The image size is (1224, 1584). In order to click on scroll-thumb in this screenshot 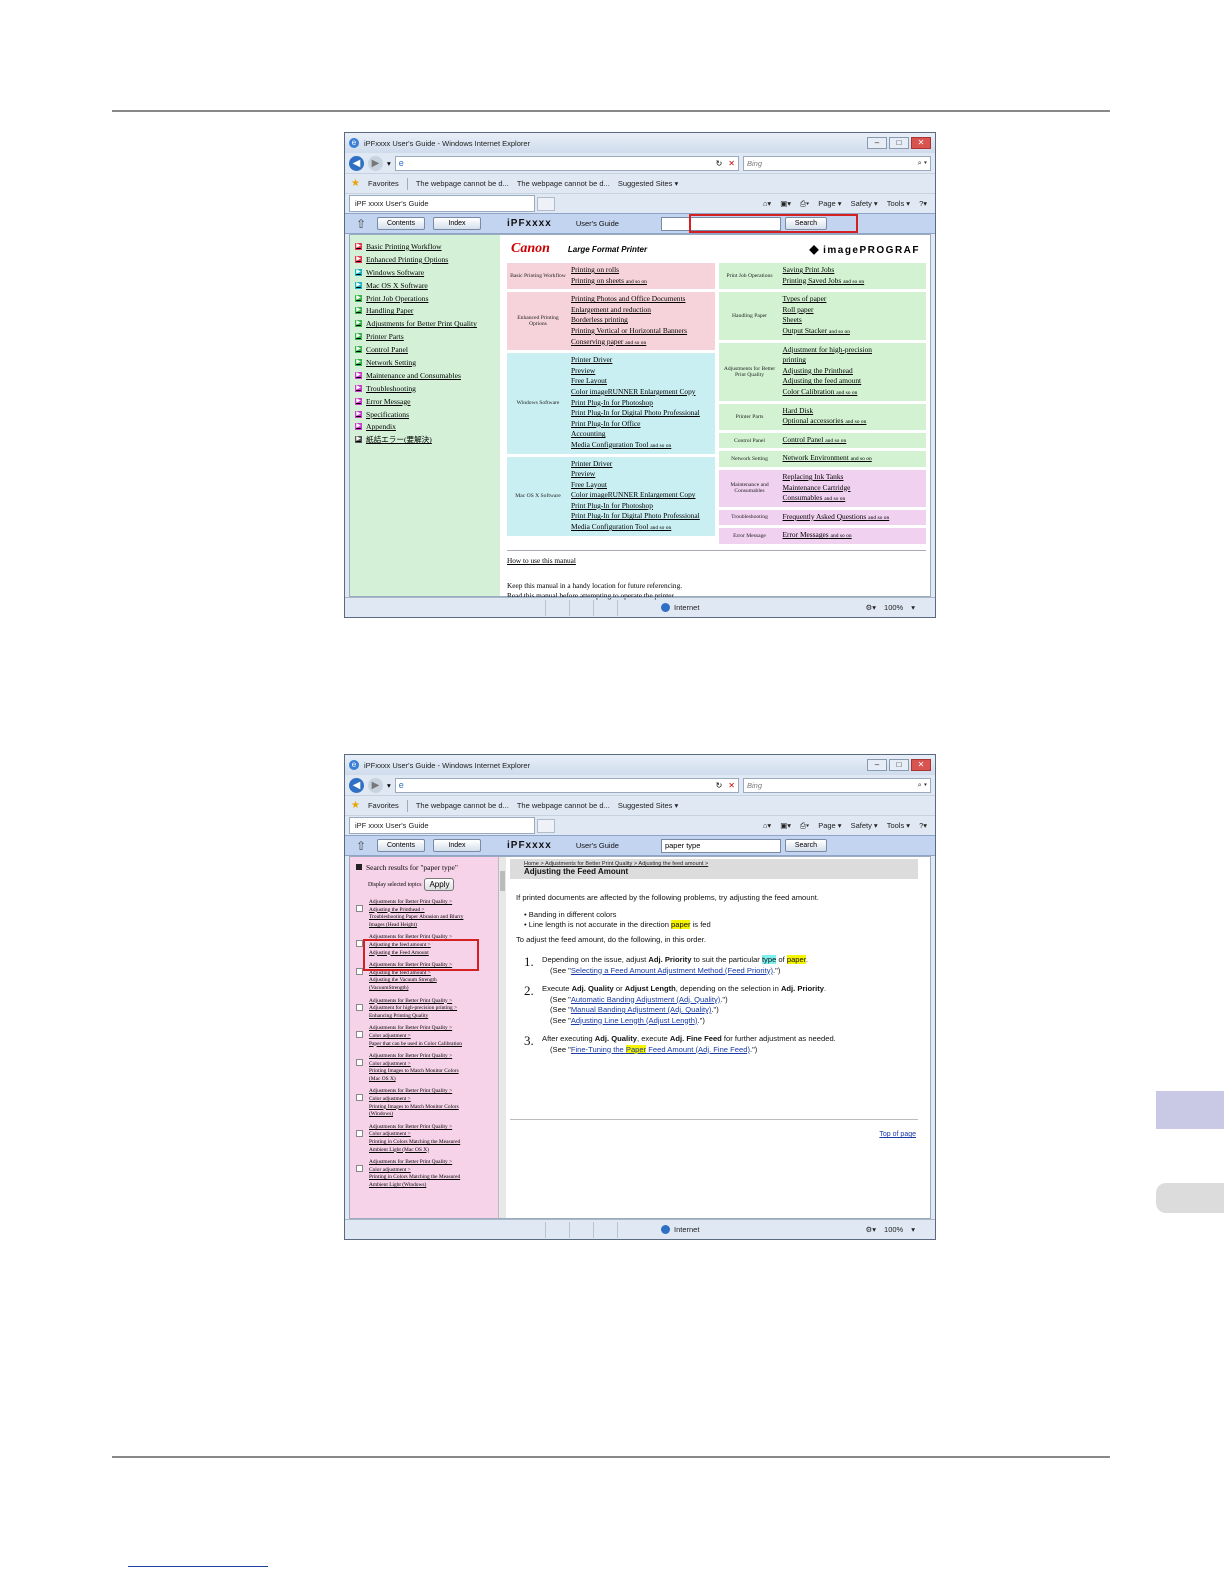, I will do `click(502, 881)`.